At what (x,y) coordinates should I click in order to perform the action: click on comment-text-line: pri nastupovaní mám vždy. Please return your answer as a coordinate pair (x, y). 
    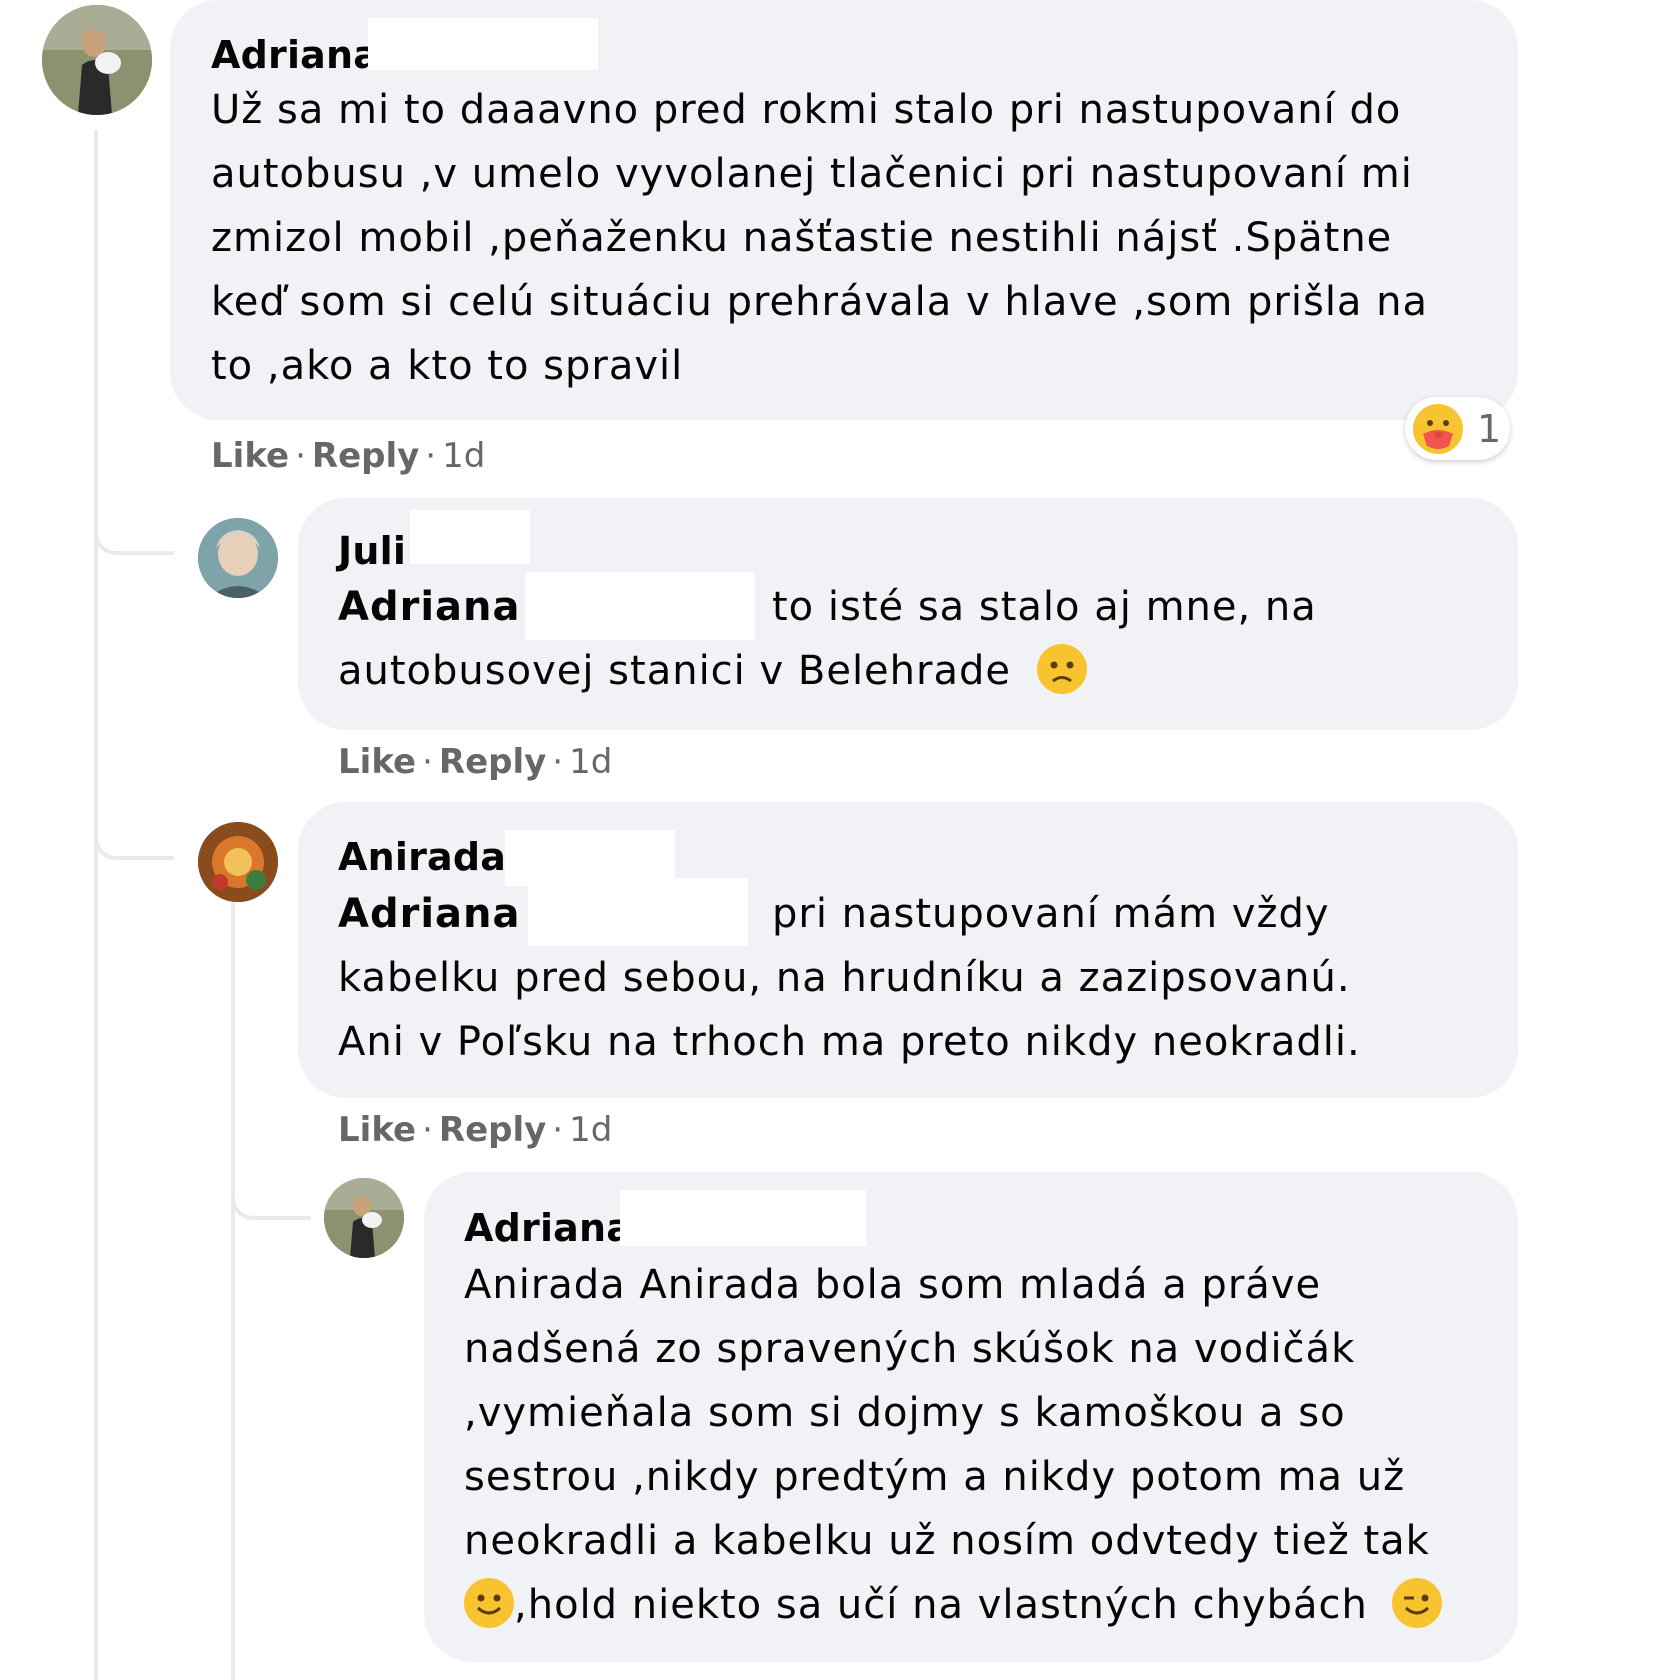
    Looking at the image, I should click on (1051, 914).